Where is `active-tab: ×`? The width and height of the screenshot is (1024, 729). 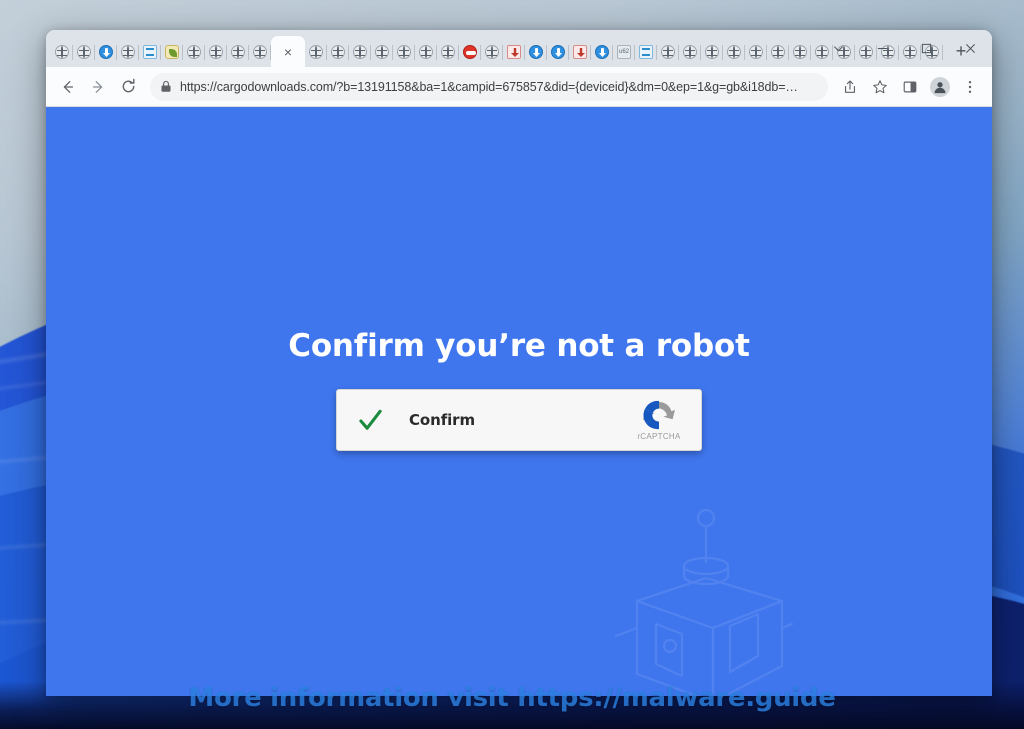
active-tab: × is located at coordinates (288, 51).